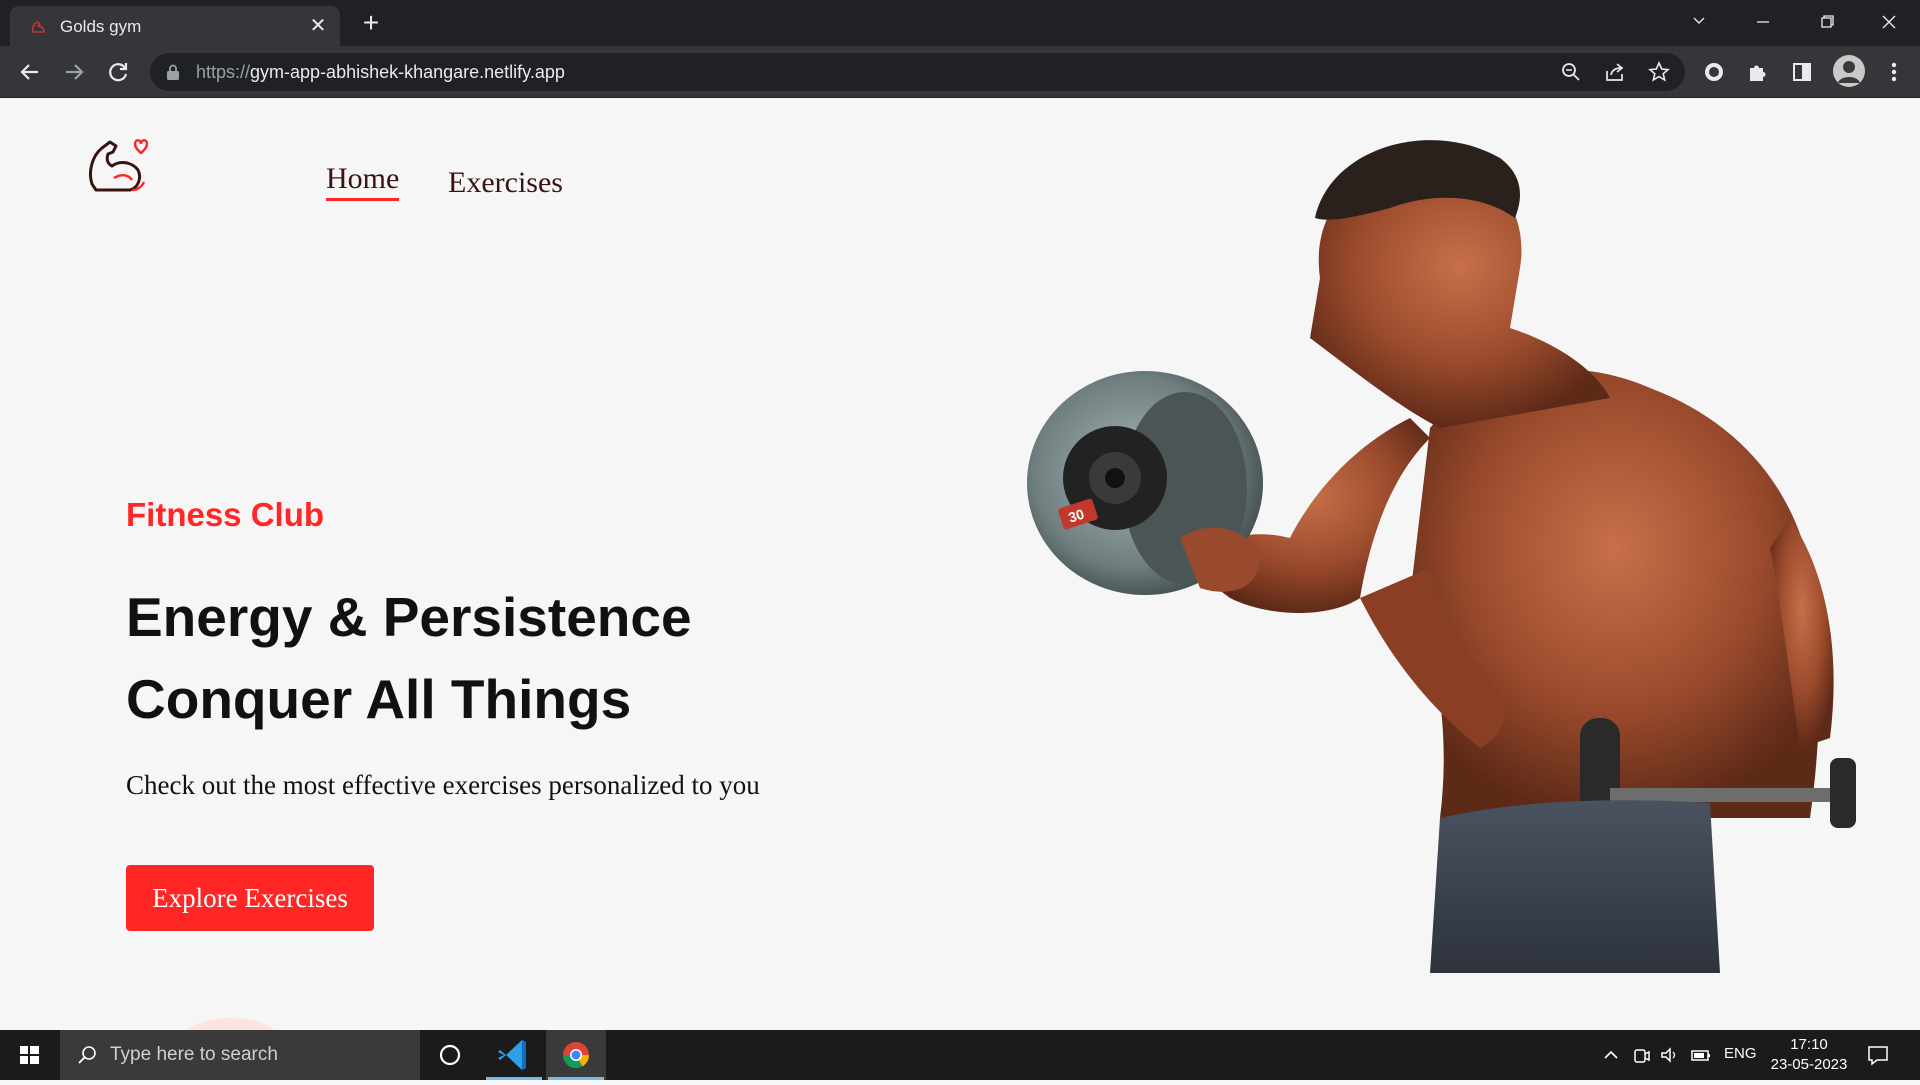  I want to click on chrome-taskbar-item, so click(576, 1055).